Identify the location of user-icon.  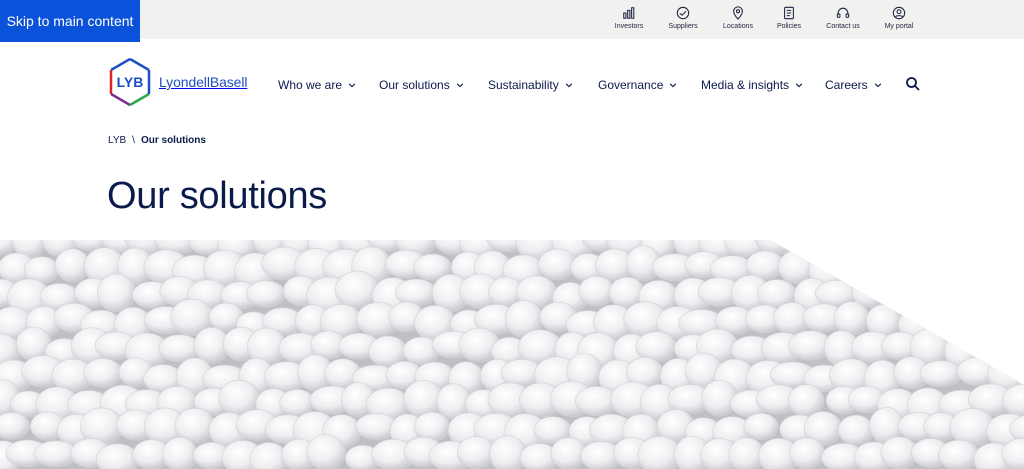
(899, 13).